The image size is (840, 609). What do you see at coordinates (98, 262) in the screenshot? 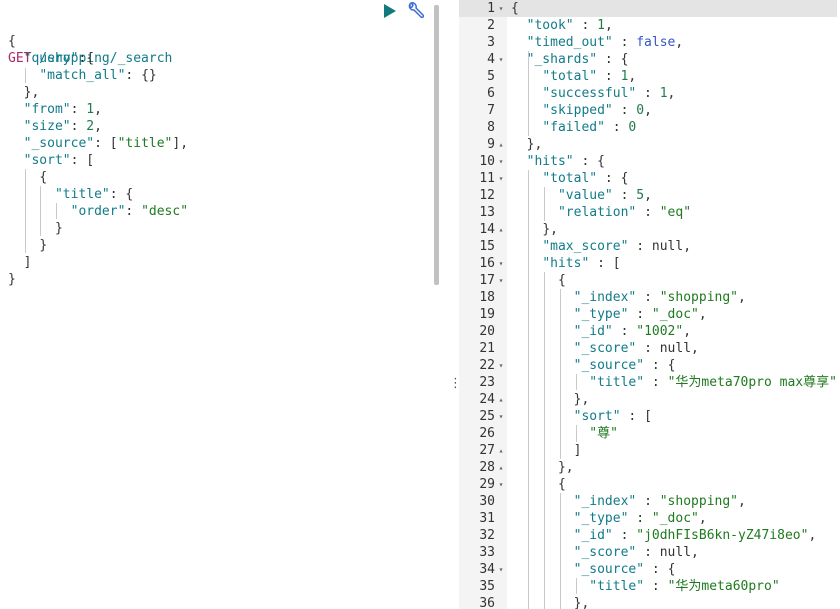
I see `request-body-line: ]` at bounding box center [98, 262].